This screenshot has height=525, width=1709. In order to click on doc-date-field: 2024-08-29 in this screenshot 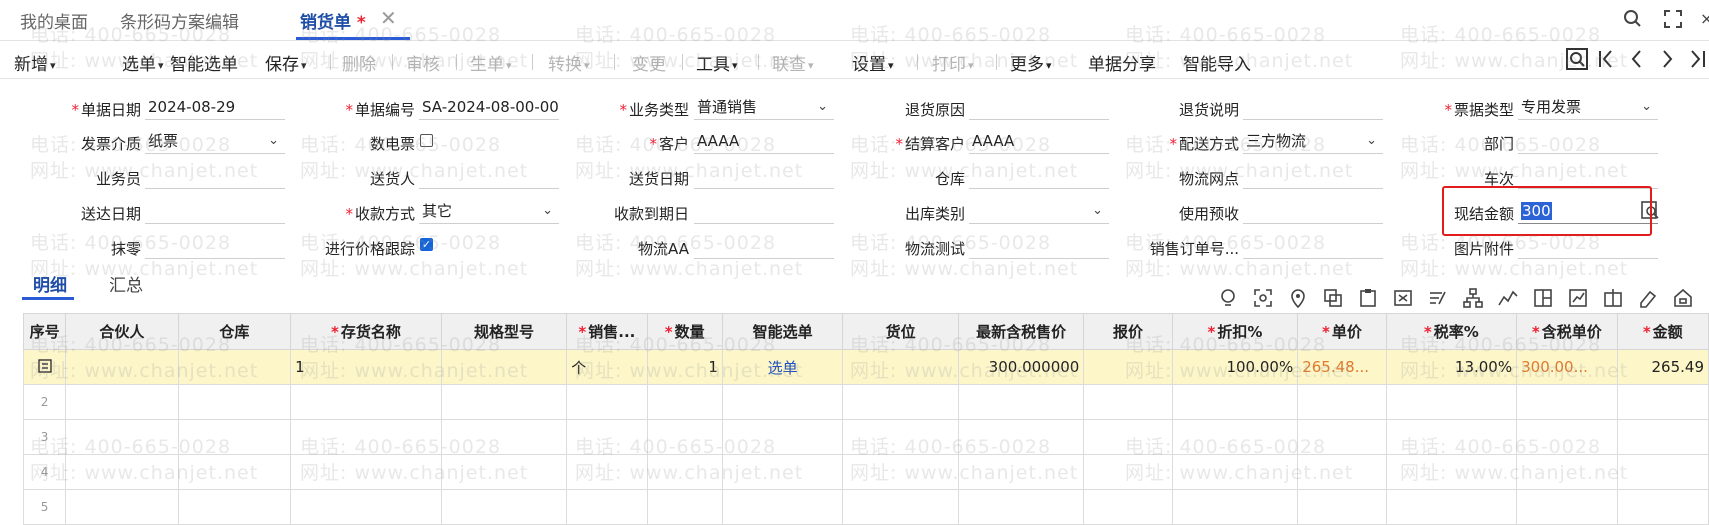, I will do `click(215, 107)`.